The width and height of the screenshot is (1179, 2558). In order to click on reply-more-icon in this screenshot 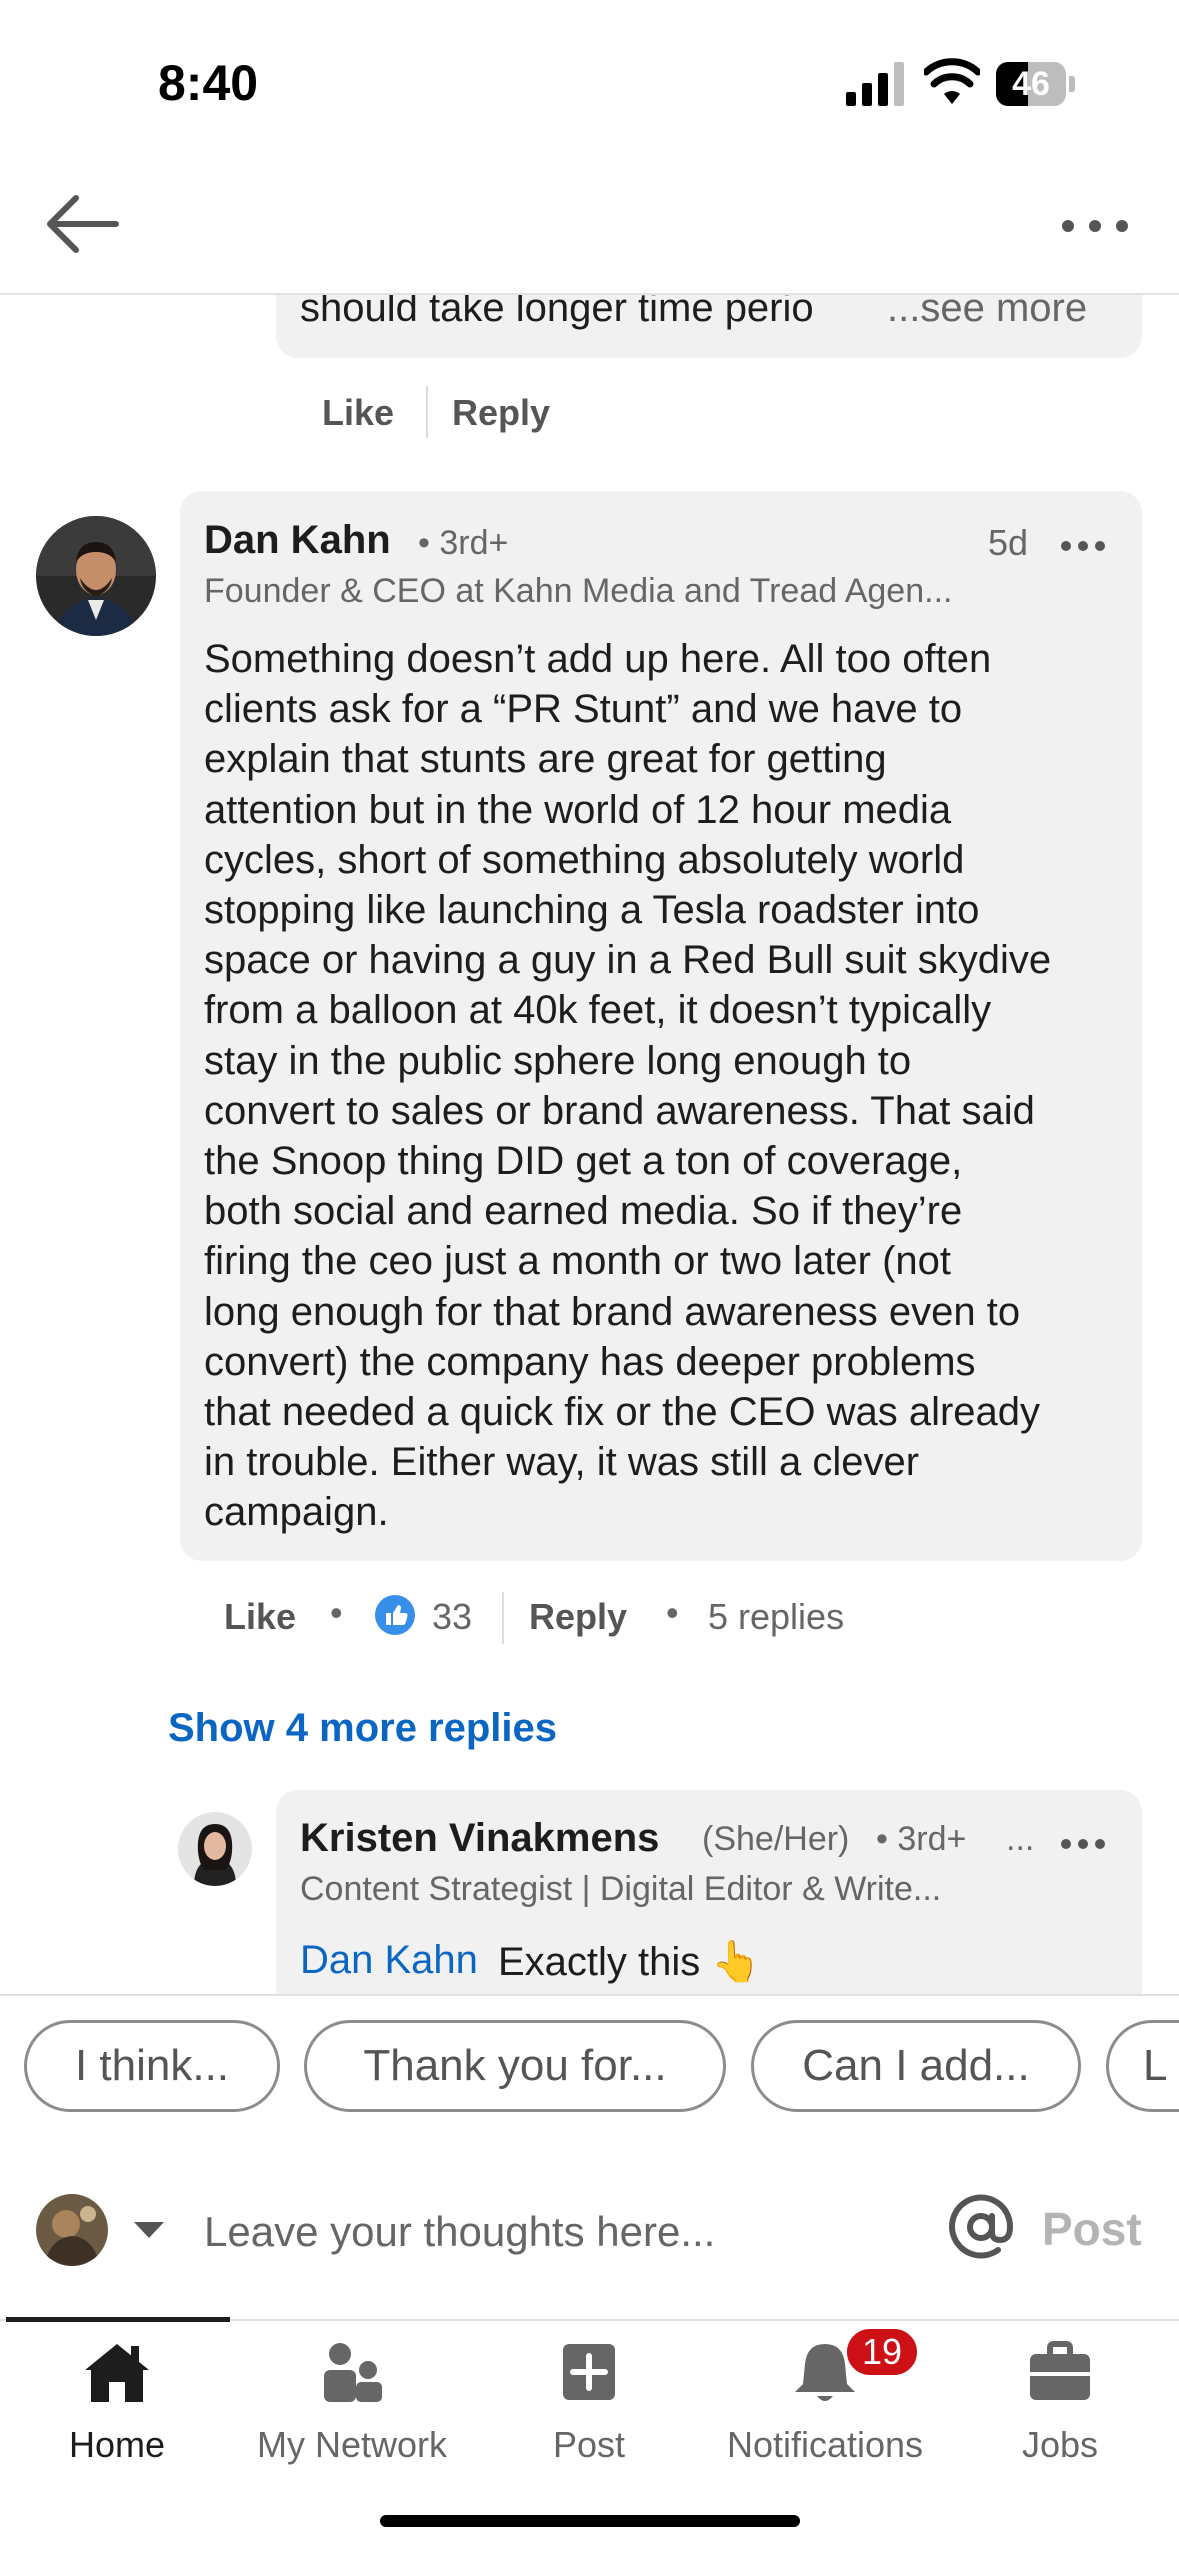, I will do `click(1083, 1844)`.